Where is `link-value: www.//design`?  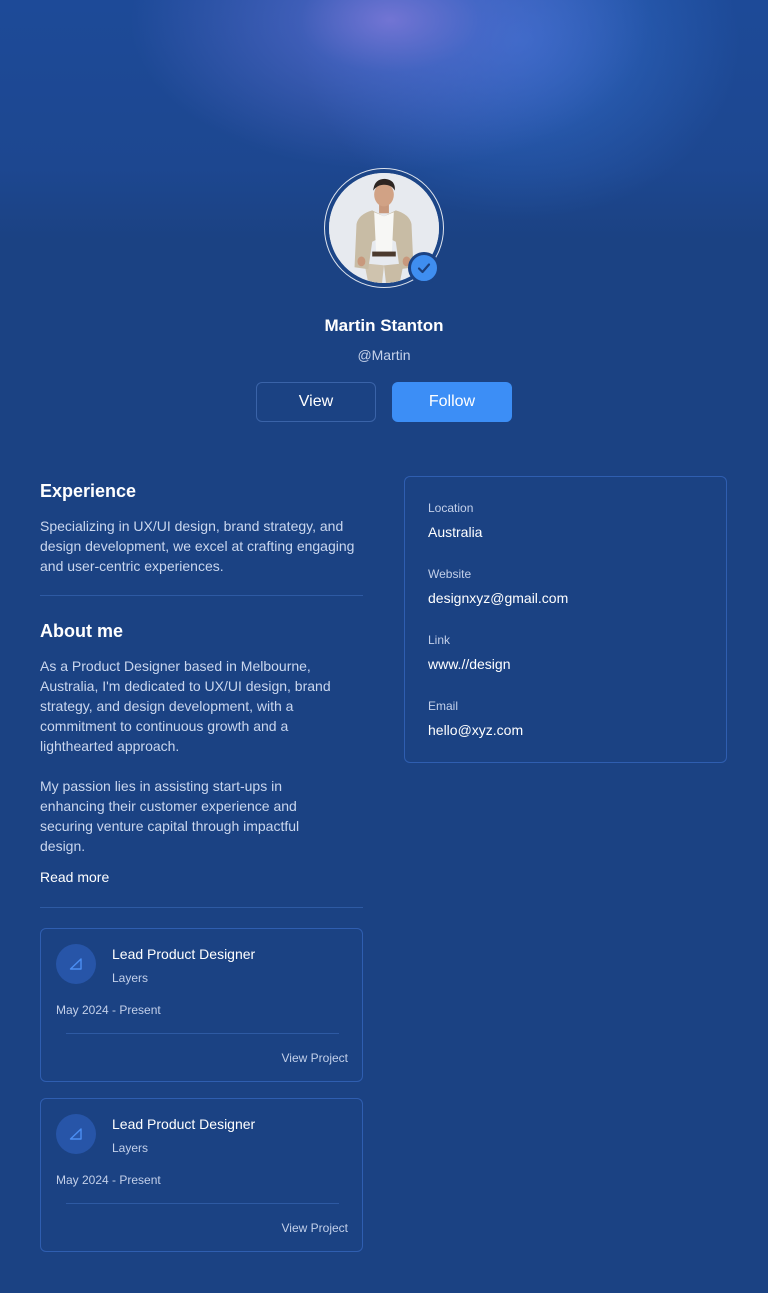
link-value: www.//design is located at coordinates (469, 664).